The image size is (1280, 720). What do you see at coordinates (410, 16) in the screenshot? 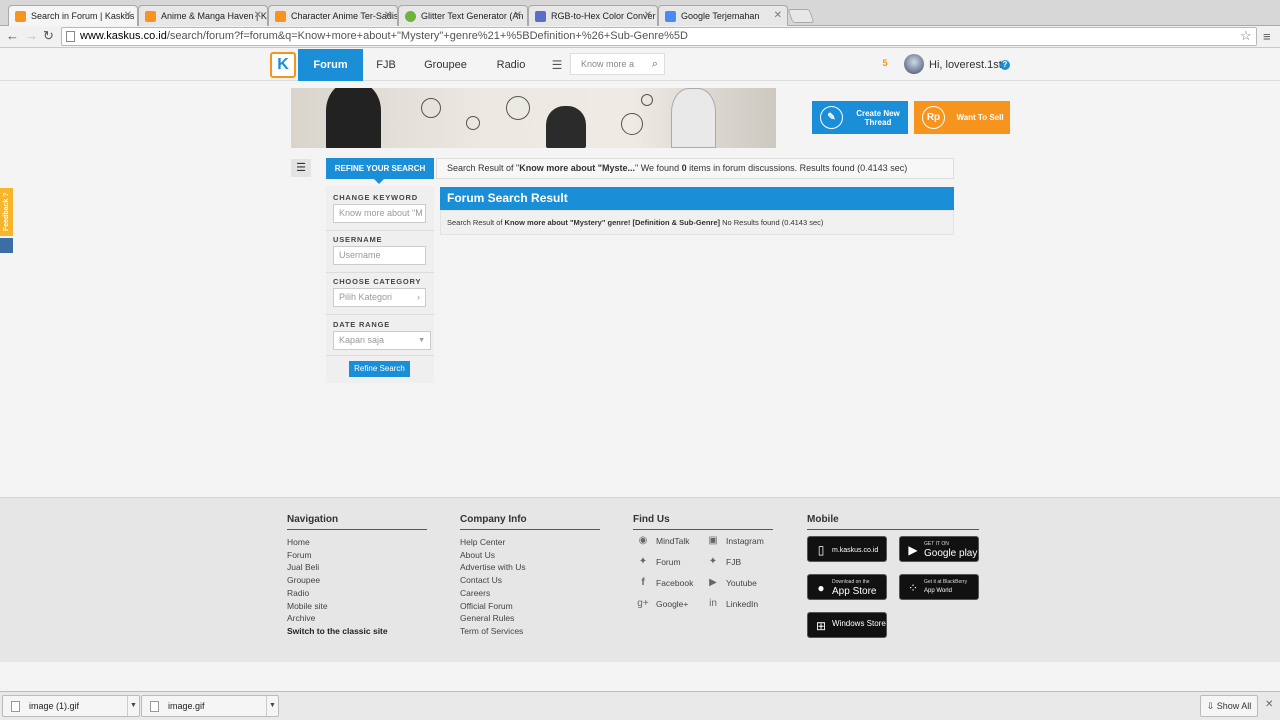
I see `glitter-favicon-icon` at bounding box center [410, 16].